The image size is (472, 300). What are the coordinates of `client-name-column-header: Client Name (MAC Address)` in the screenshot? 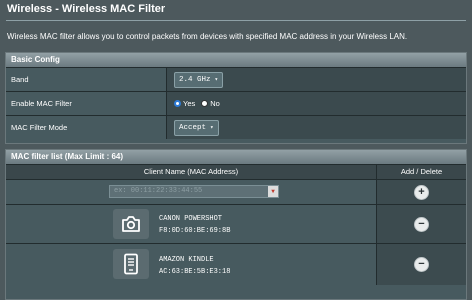 It's located at (191, 172).